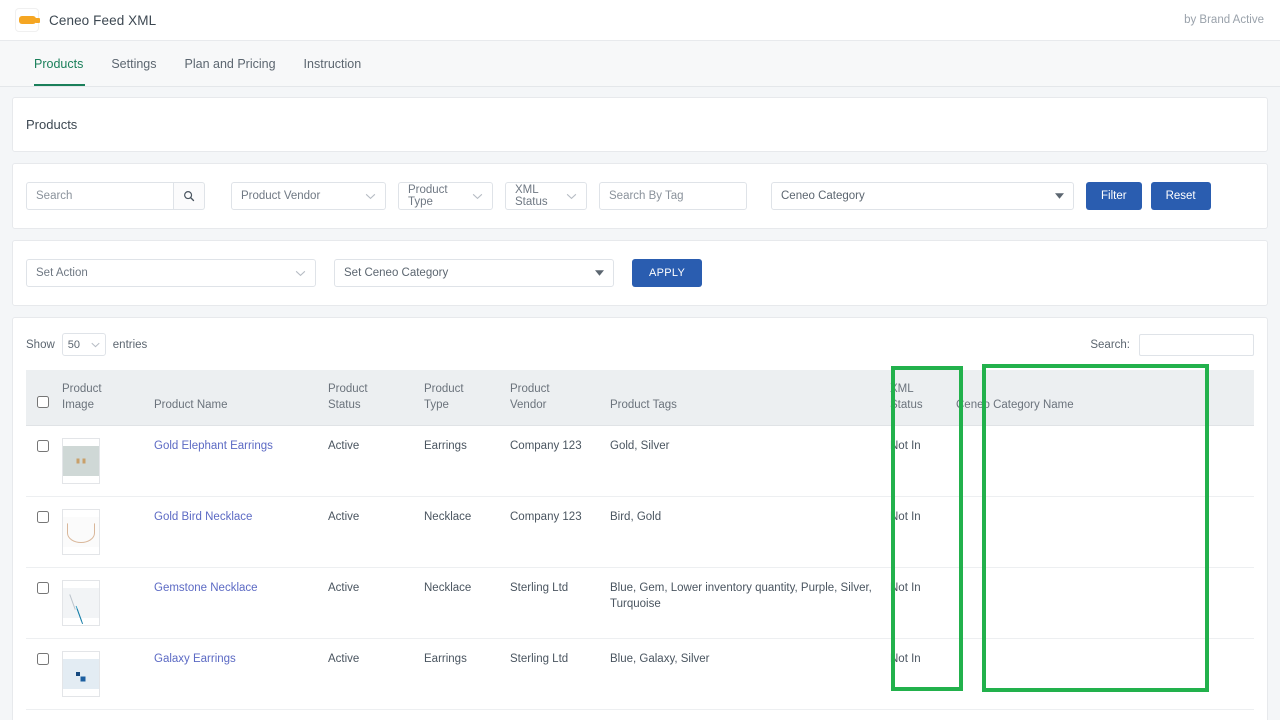 The width and height of the screenshot is (1280, 720). I want to click on header-product-type: Product Type, so click(461, 398).